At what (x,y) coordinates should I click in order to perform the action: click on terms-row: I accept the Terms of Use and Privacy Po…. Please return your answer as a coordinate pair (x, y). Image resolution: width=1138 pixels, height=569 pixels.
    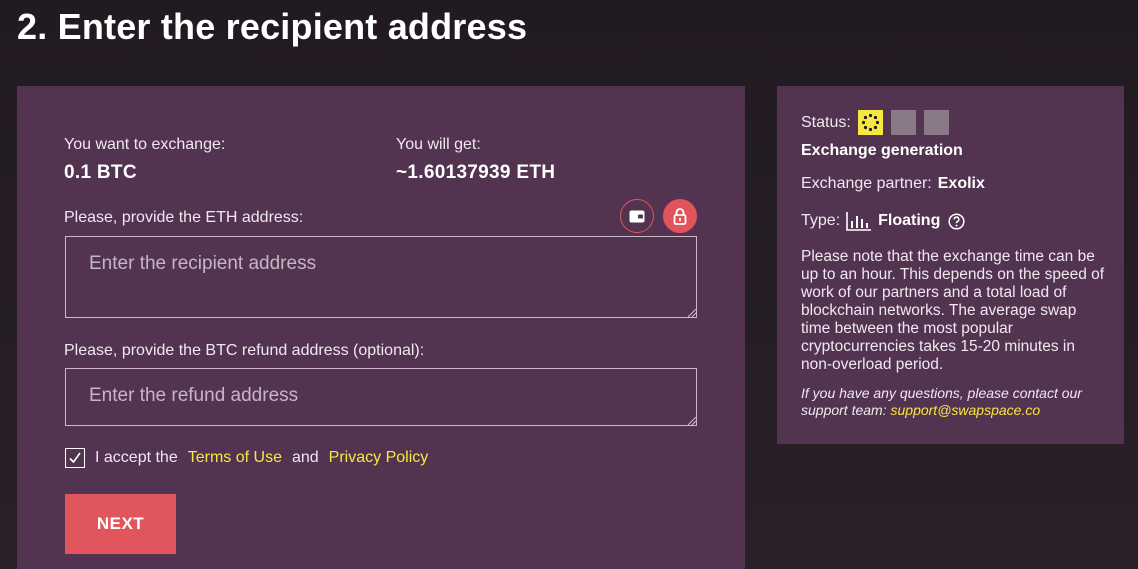
    Looking at the image, I should click on (246, 458).